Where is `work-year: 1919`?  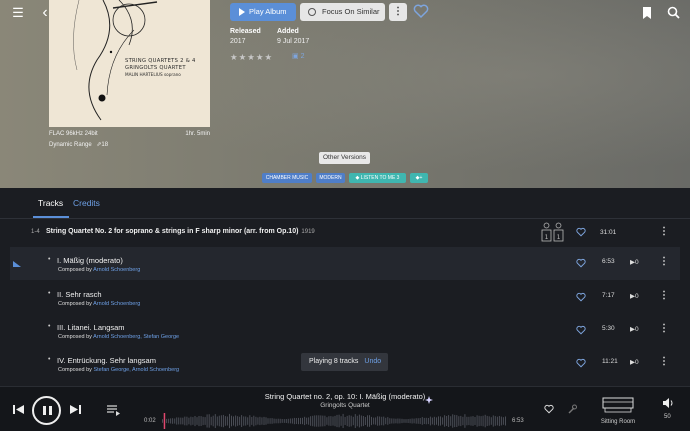
work-year: 1919 is located at coordinates (308, 232).